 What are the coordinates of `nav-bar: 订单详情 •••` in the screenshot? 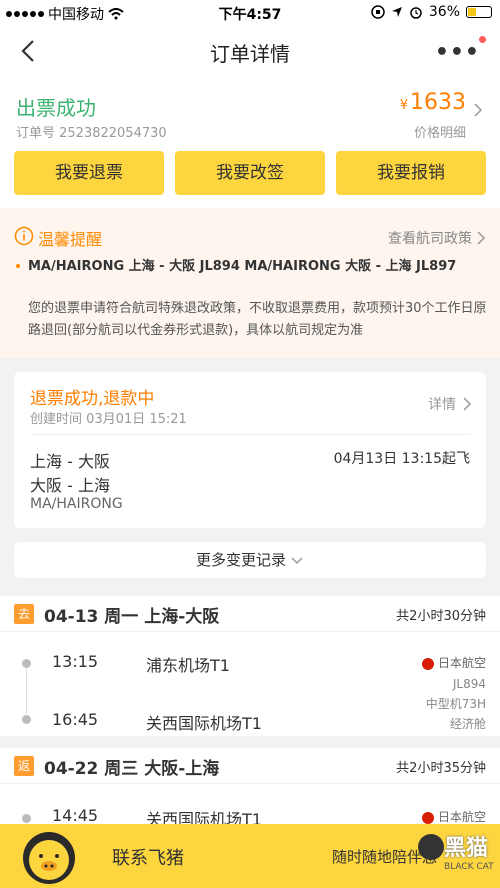 It's located at (250, 51).